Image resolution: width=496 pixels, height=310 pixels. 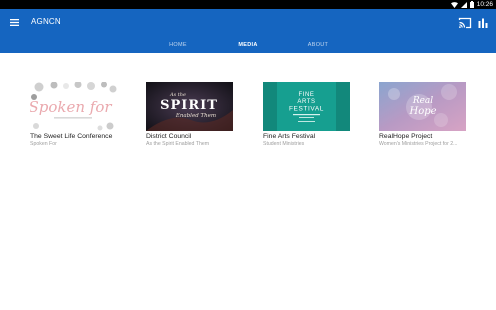 I want to click on thumb-text-festival: FESTIVAL, so click(x=306, y=109).